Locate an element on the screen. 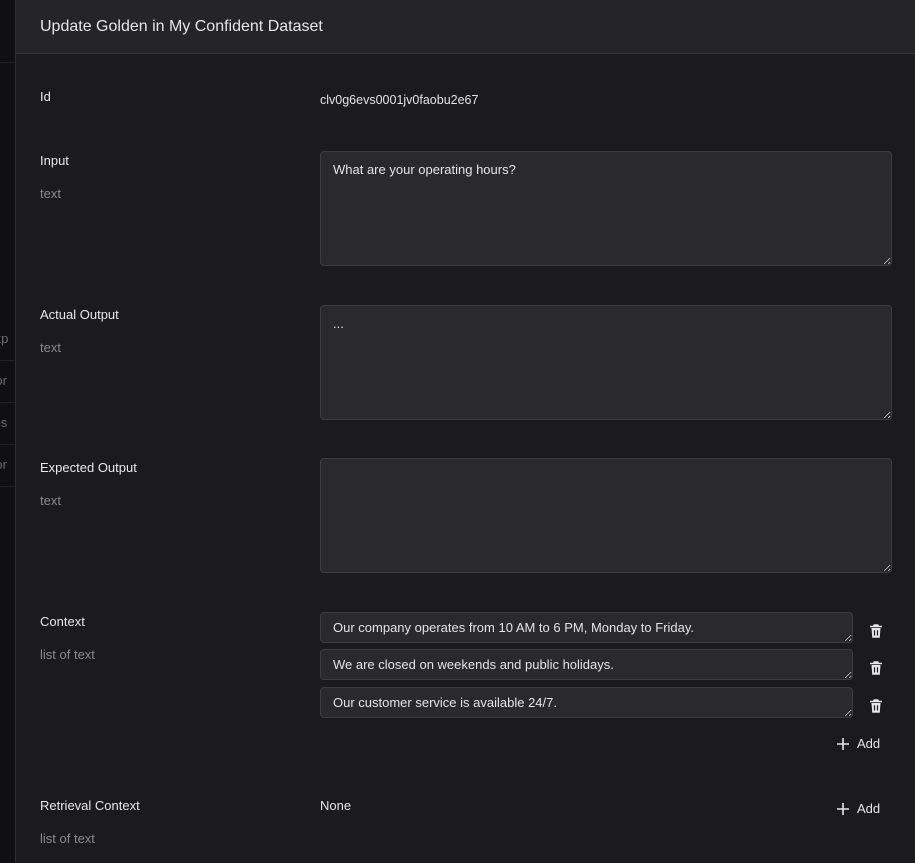 This screenshot has height=863, width=915. retrieval-context-value: None is located at coordinates (336, 805).